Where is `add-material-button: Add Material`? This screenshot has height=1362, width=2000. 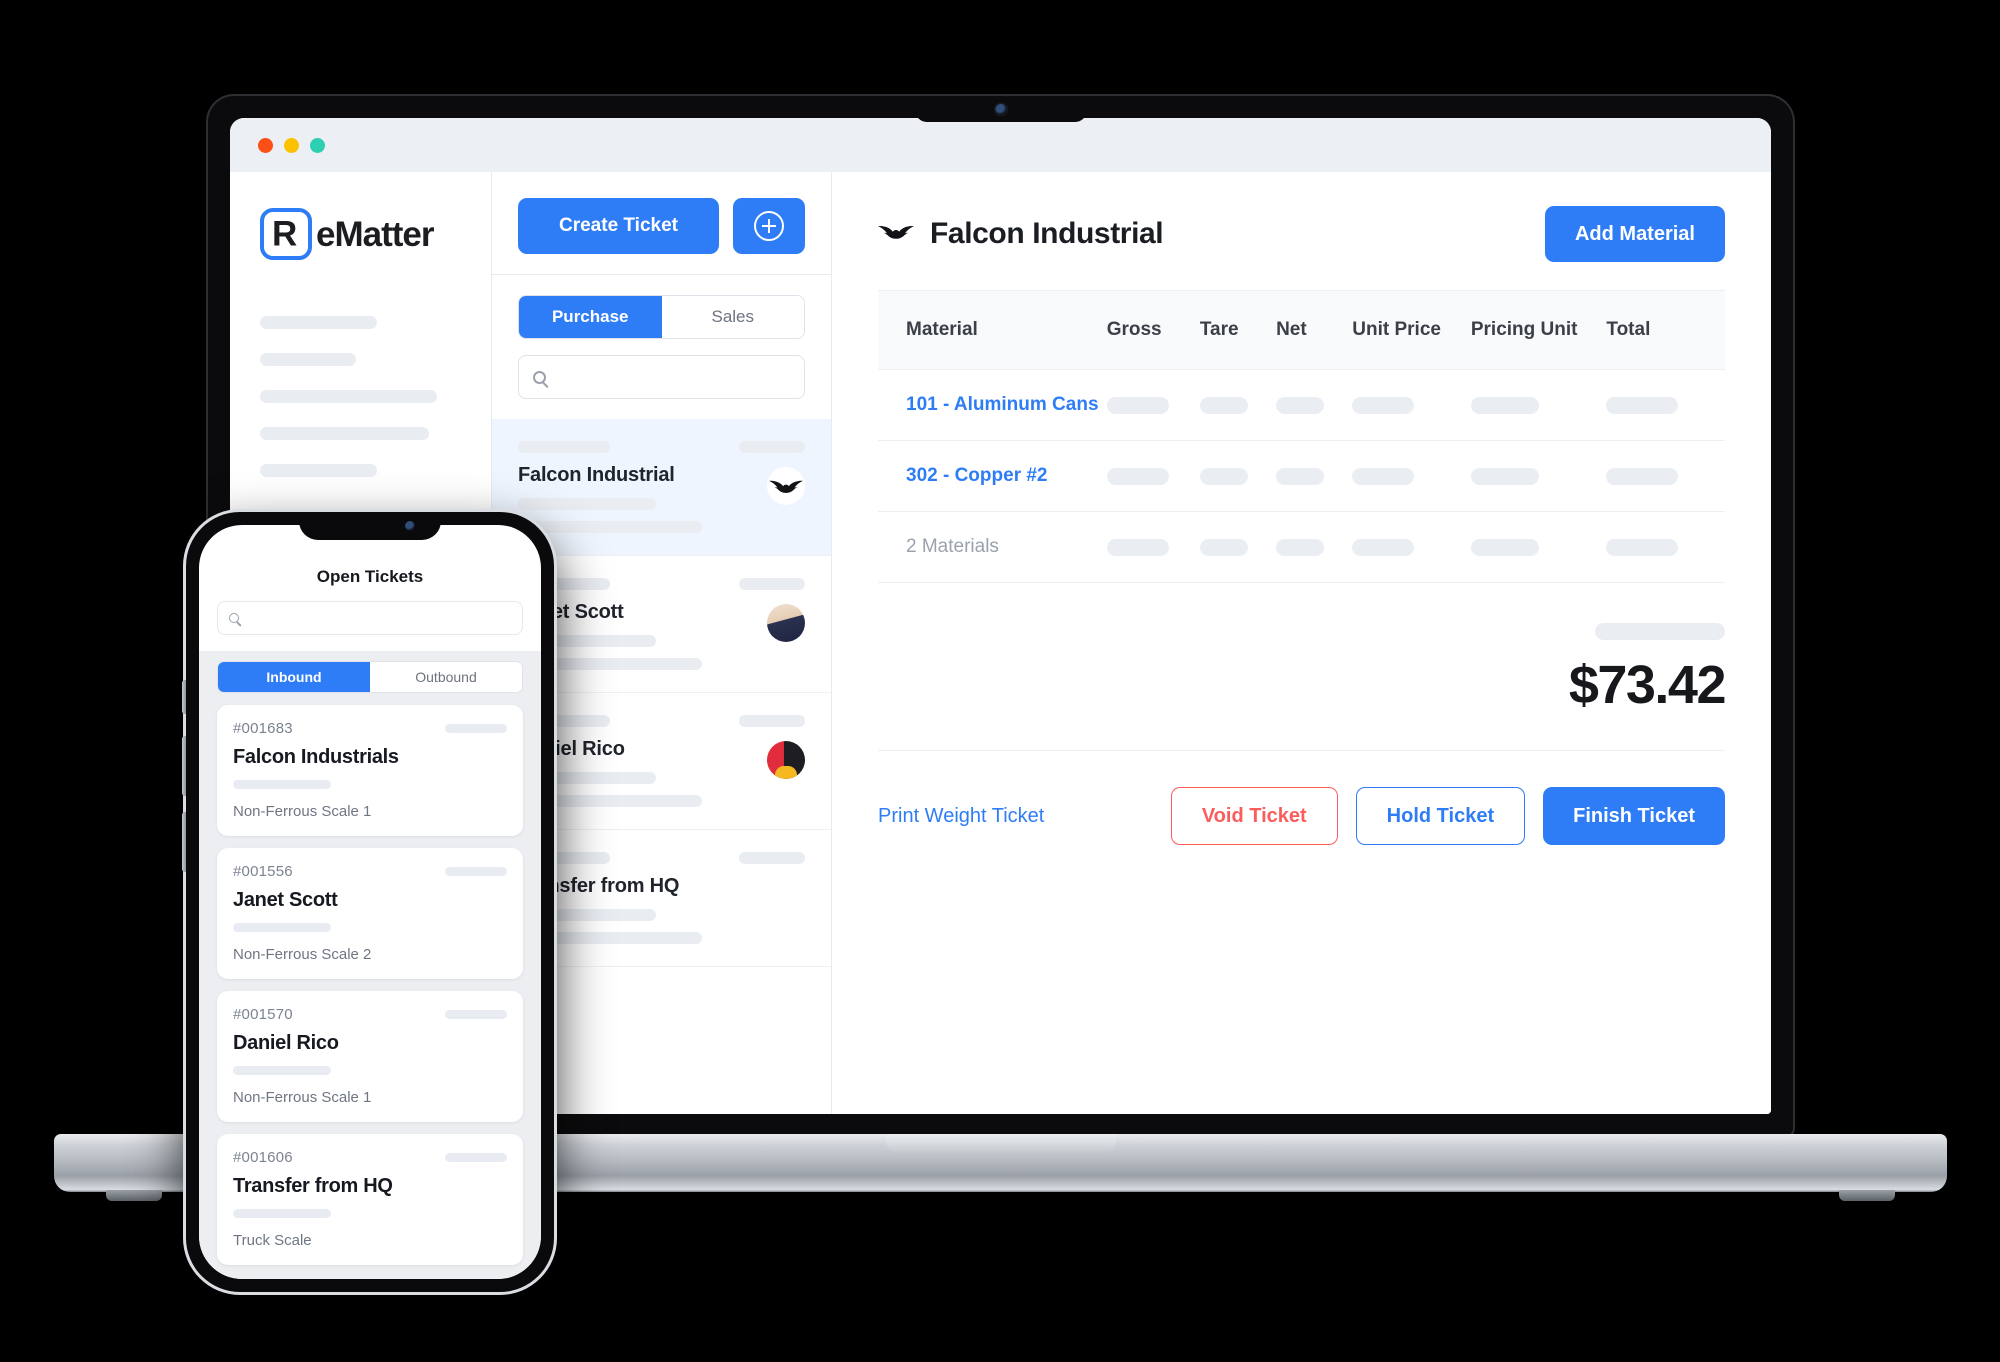 add-material-button: Add Material is located at coordinates (1634, 234).